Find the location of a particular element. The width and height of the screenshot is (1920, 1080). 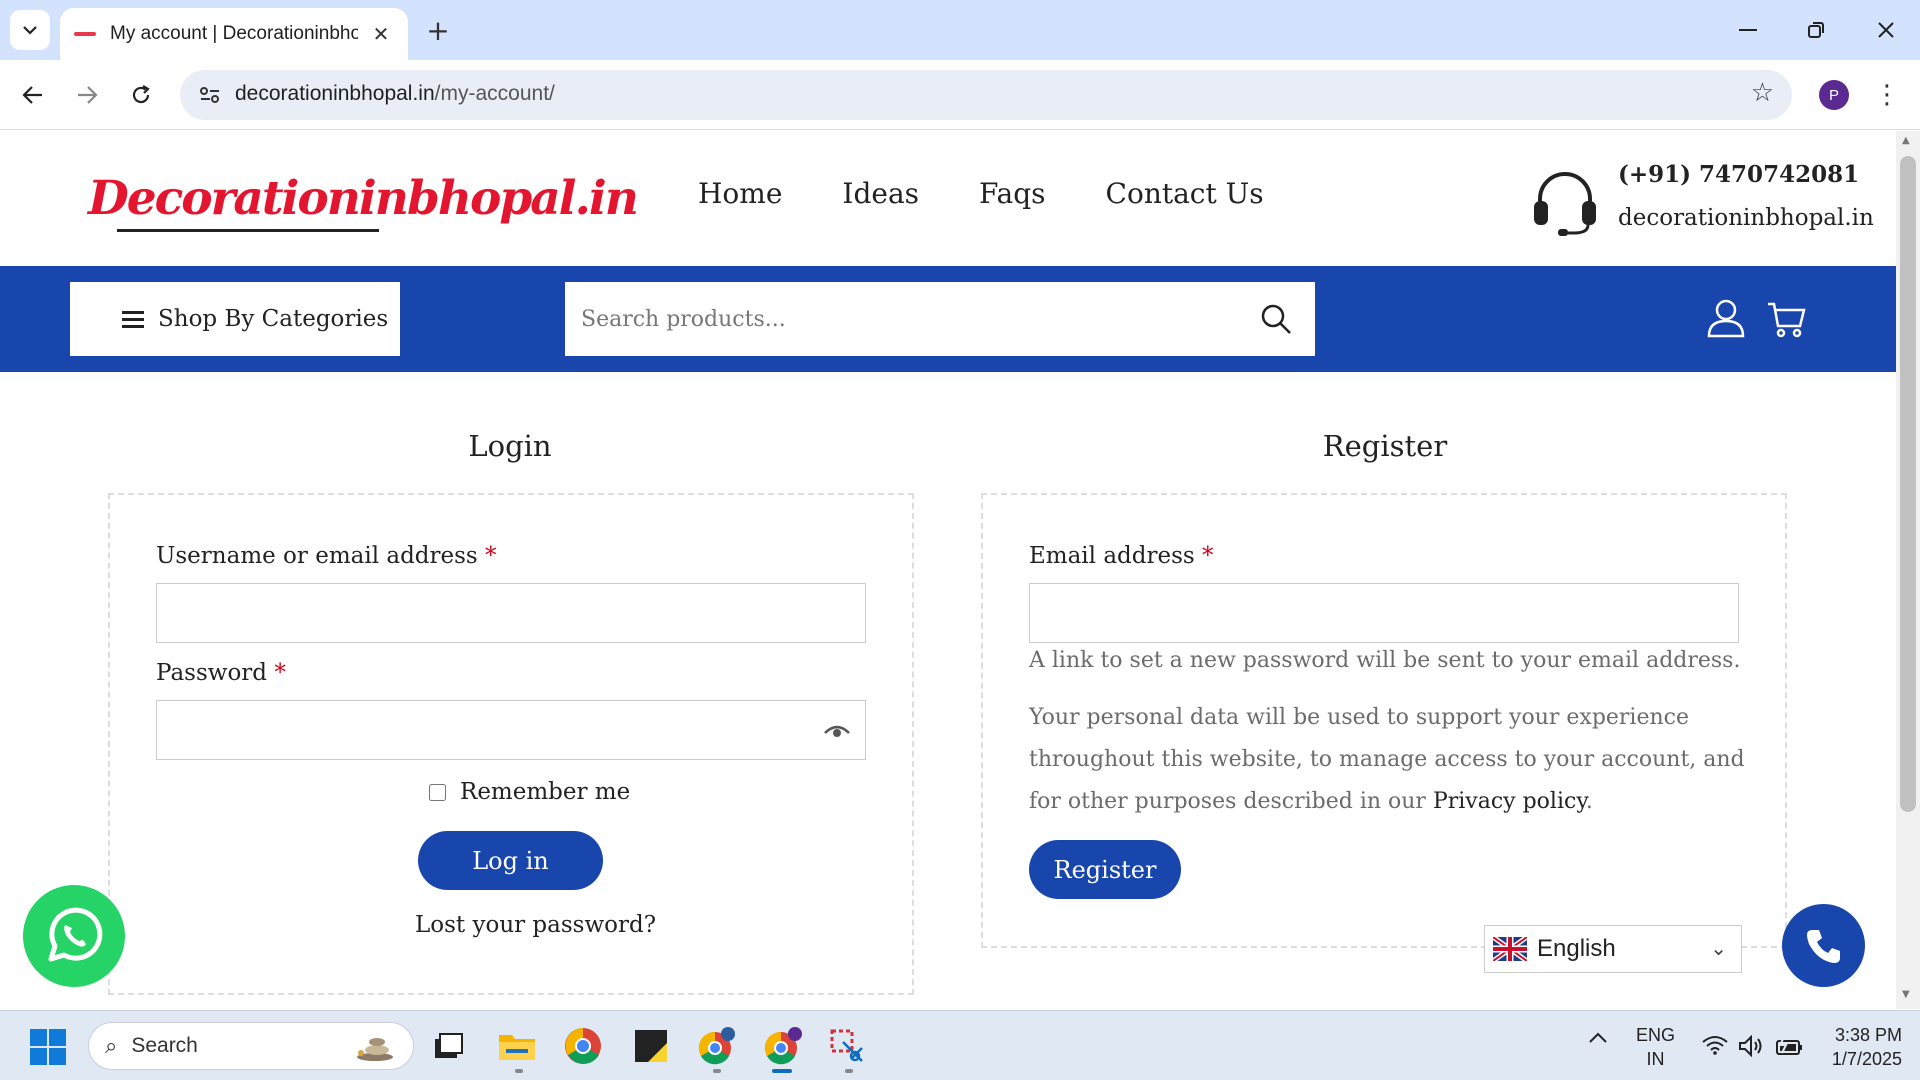

whatsapp-icon is located at coordinates (75, 934).